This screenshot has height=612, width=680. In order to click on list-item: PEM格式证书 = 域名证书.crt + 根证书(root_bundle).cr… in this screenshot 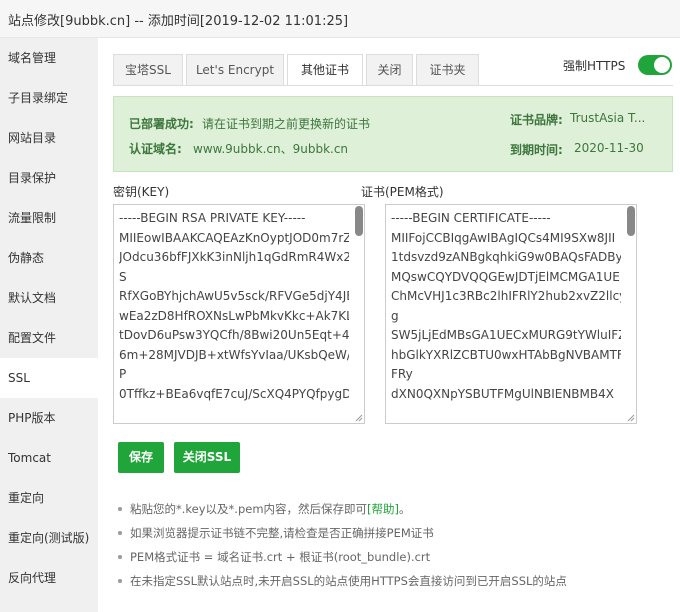, I will do `click(341, 560)`.